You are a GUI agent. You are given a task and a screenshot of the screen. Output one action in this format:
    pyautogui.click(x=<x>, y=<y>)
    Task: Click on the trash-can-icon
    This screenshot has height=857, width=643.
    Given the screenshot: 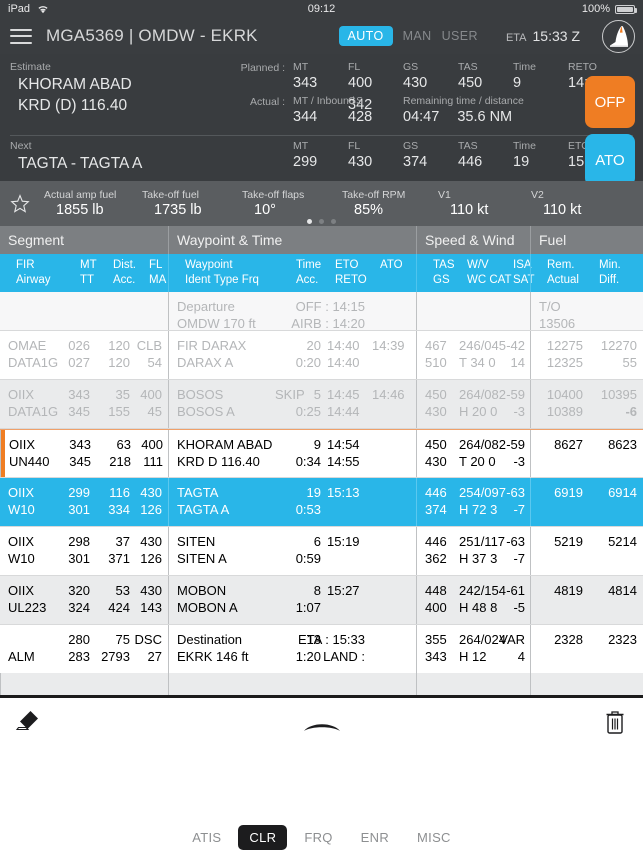 What is the action you would take?
    pyautogui.click(x=615, y=724)
    